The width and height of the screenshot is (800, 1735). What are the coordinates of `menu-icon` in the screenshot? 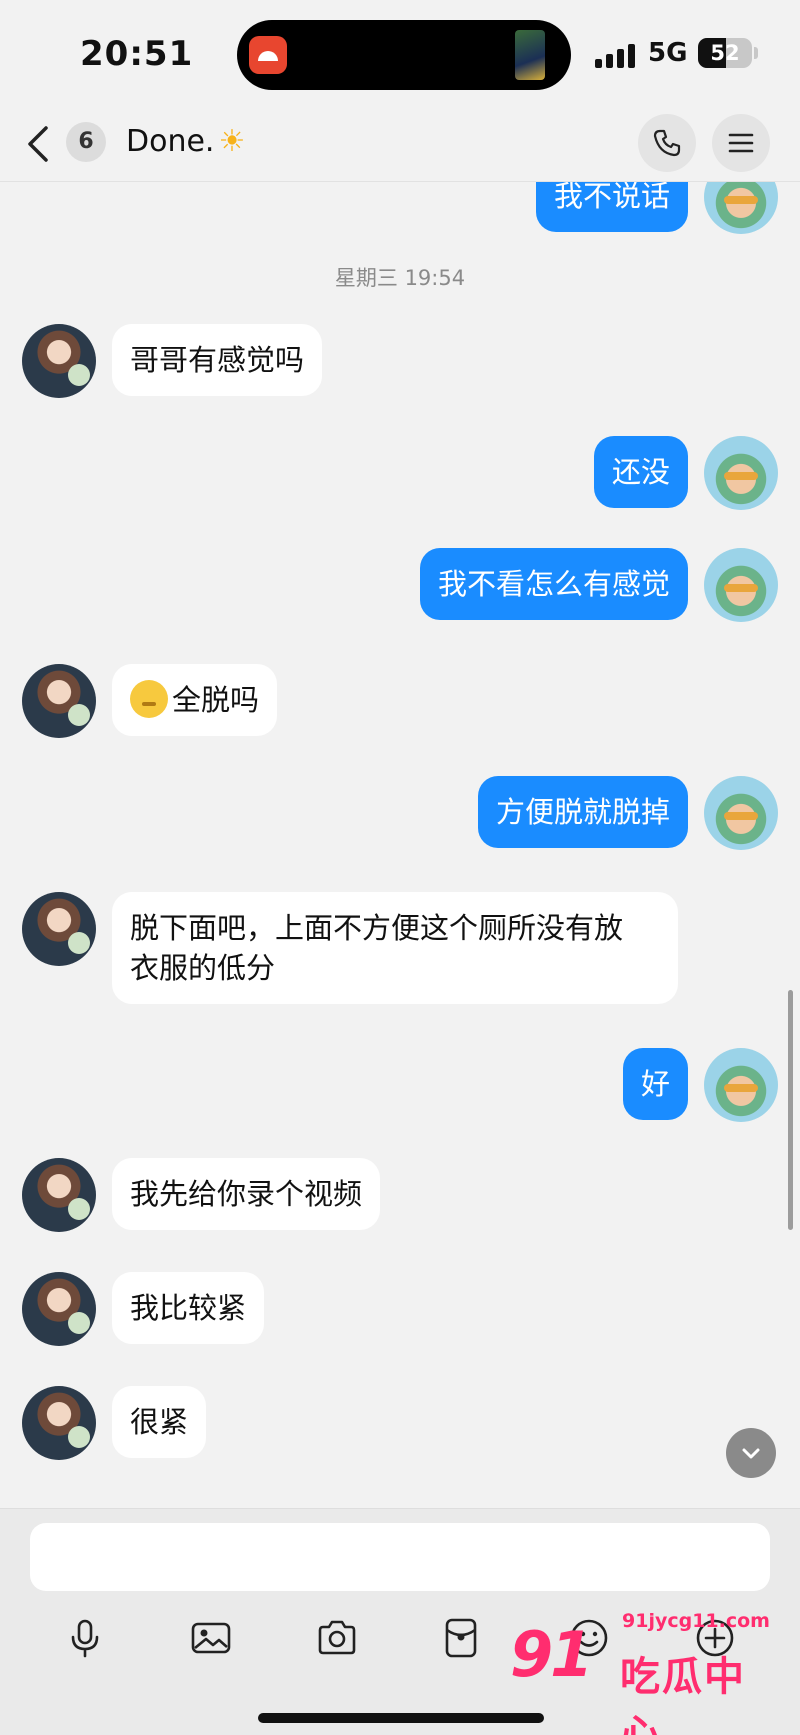 It's located at (741, 143).